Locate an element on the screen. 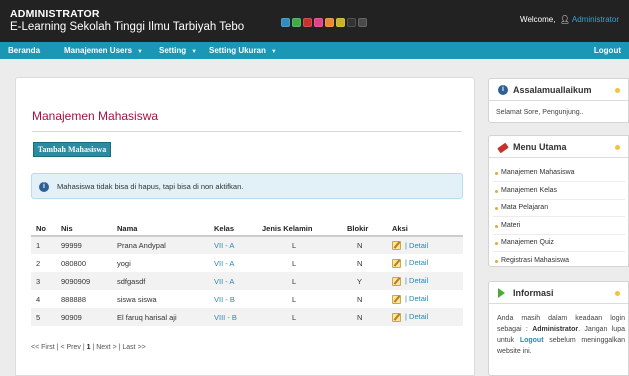 The width and height of the screenshot is (629, 376). menu-item-materi: Materi is located at coordinates (507, 225).